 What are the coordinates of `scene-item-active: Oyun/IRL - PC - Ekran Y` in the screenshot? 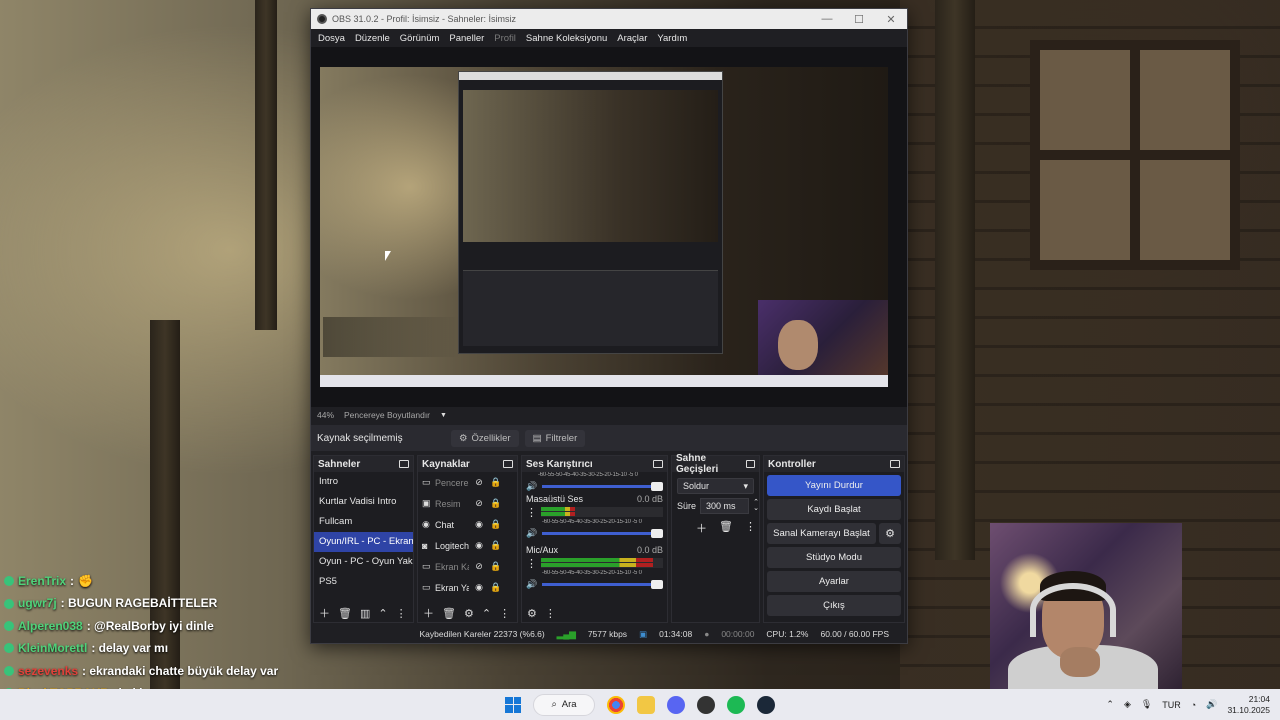 It's located at (363, 542).